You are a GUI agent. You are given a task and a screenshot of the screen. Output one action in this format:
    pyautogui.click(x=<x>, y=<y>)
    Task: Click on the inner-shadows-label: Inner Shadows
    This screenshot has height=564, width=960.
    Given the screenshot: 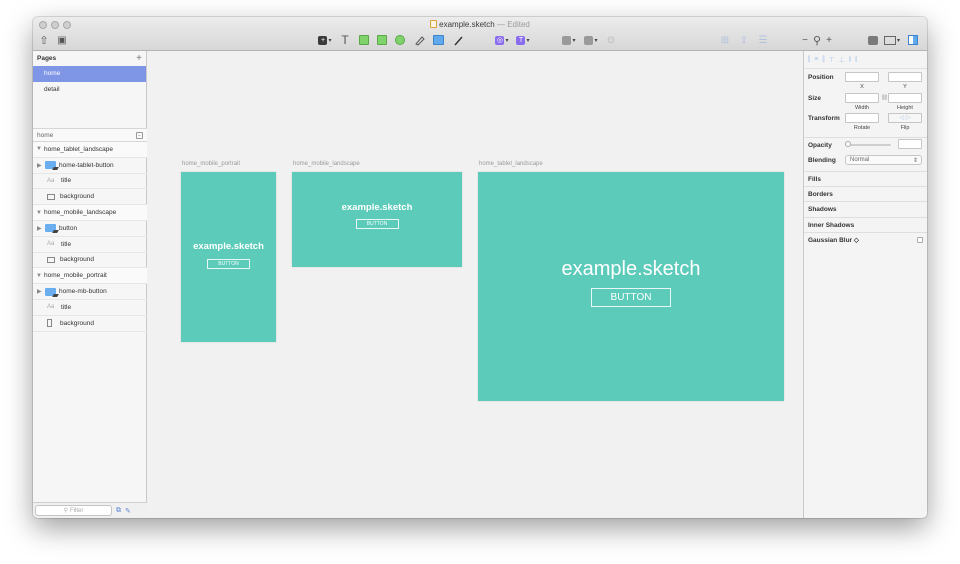 What is the action you would take?
    pyautogui.click(x=831, y=225)
    